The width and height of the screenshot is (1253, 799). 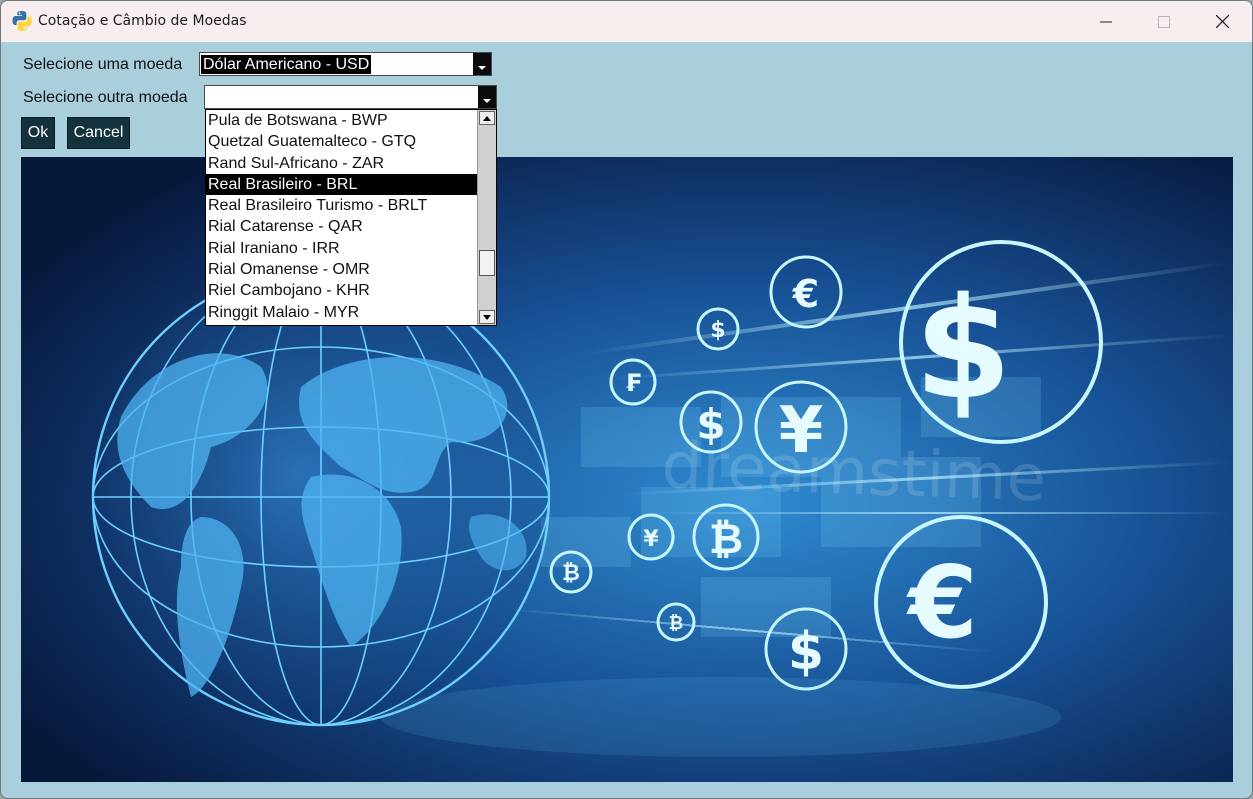 I want to click on dropdown-option: Quetzal Guatemalteco - GTQ, so click(x=342, y=141).